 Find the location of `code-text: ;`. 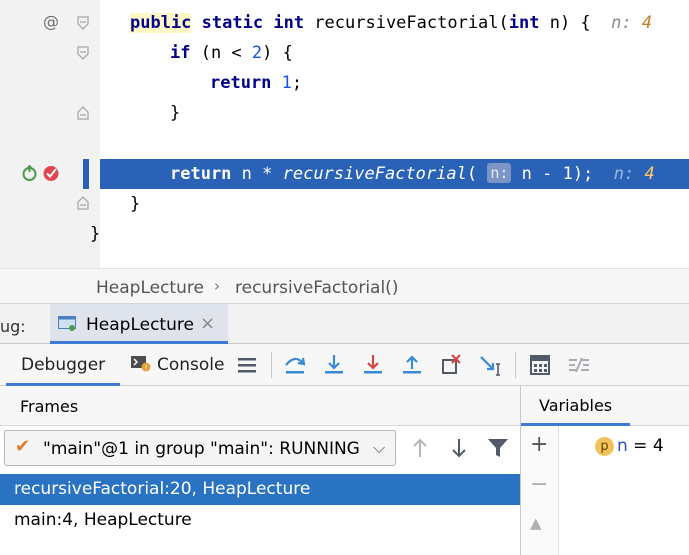

code-text: ; is located at coordinates (297, 83).